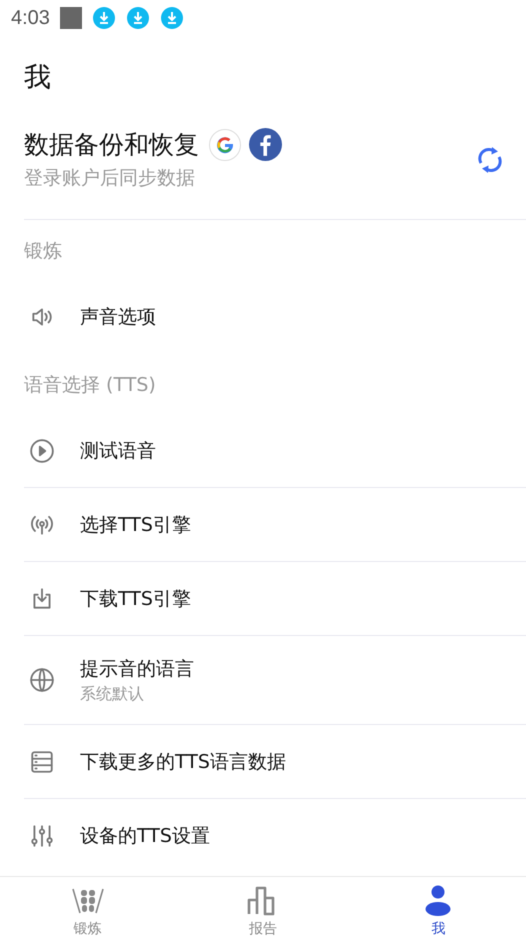 The image size is (526, 946). What do you see at coordinates (225, 144) in the screenshot?
I see `google-g-icon` at bounding box center [225, 144].